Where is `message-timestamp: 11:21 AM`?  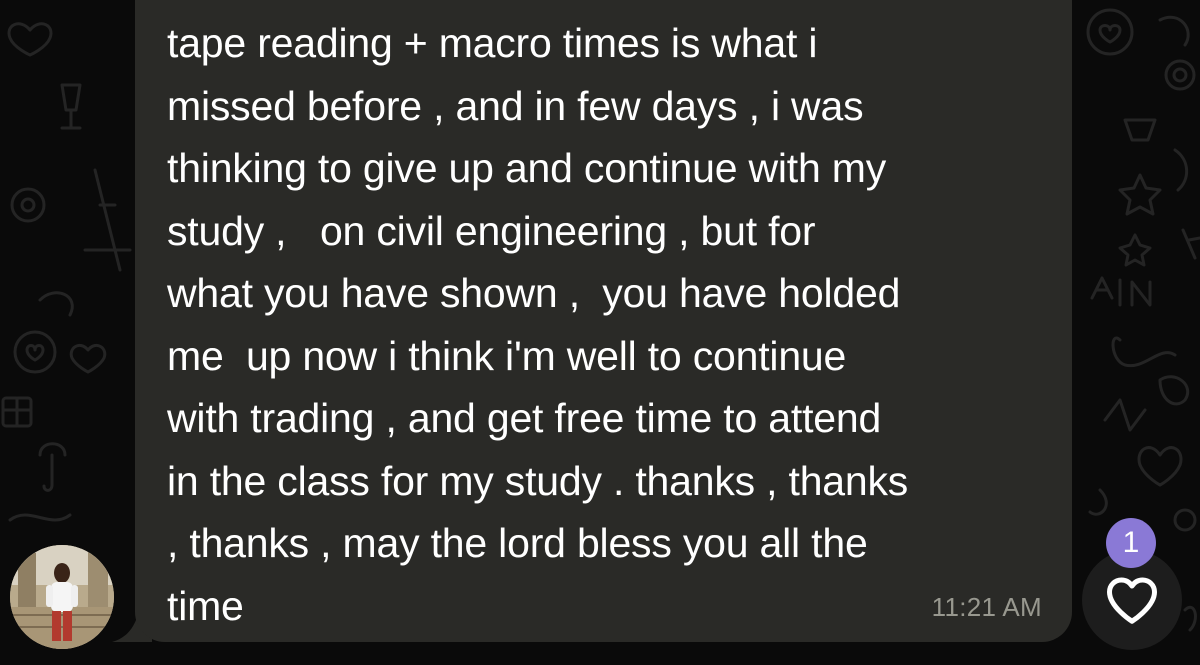
message-timestamp: 11:21 AM is located at coordinates (986, 607).